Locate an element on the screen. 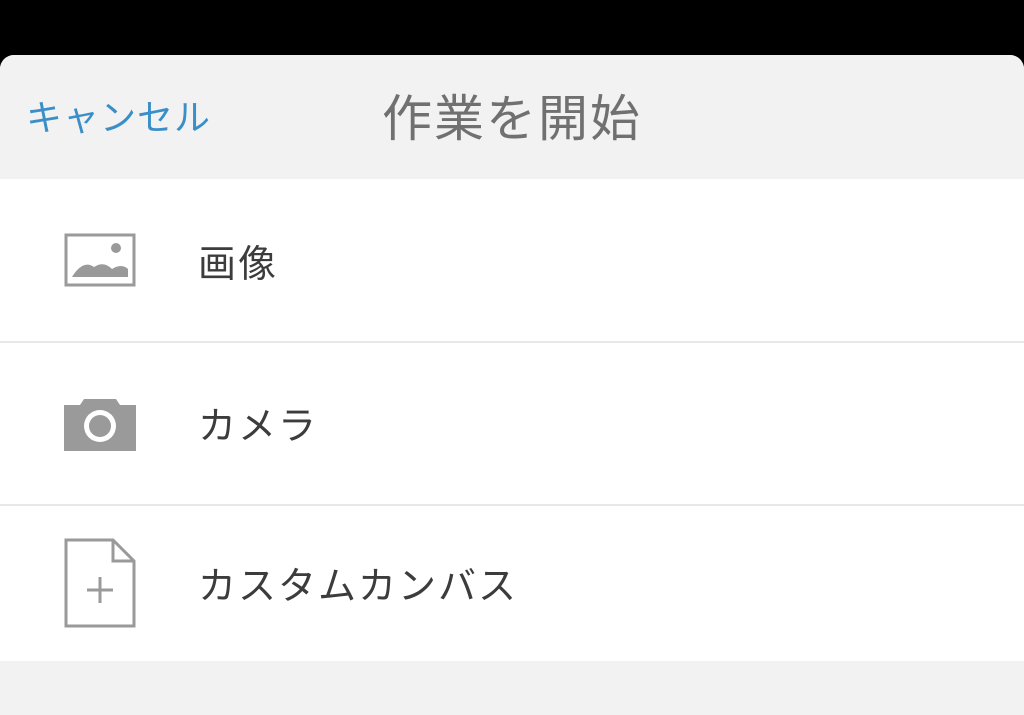 The height and width of the screenshot is (715, 1024). sheet-title: 作業を開始 is located at coordinates (512, 119).